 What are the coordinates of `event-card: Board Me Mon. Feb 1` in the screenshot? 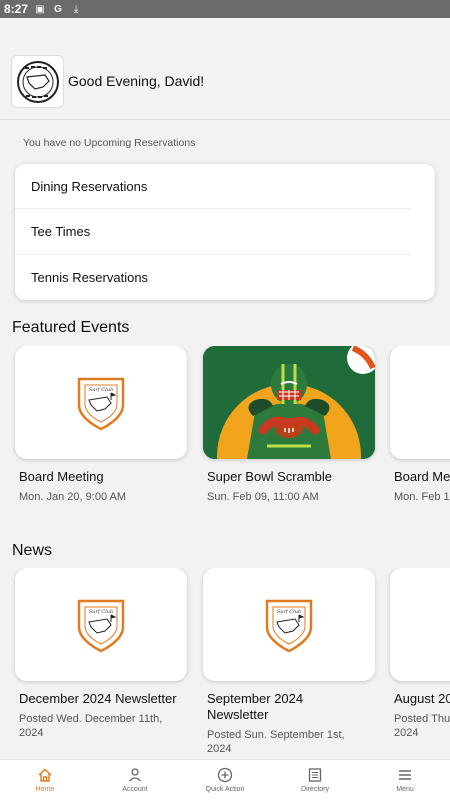 It's located at (420, 425).